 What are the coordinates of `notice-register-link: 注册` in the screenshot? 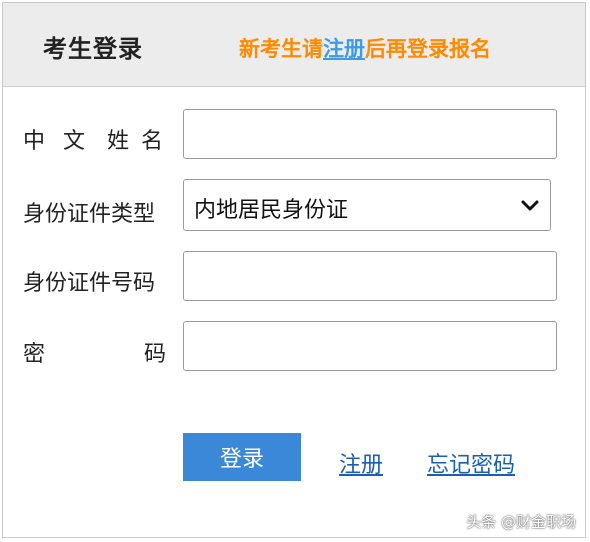 It's located at (344, 49).